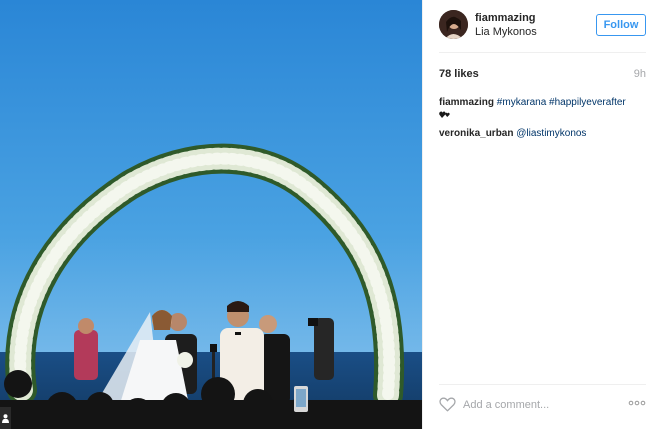 This screenshot has width=660, height=429. I want to click on avatar, so click(453, 24).